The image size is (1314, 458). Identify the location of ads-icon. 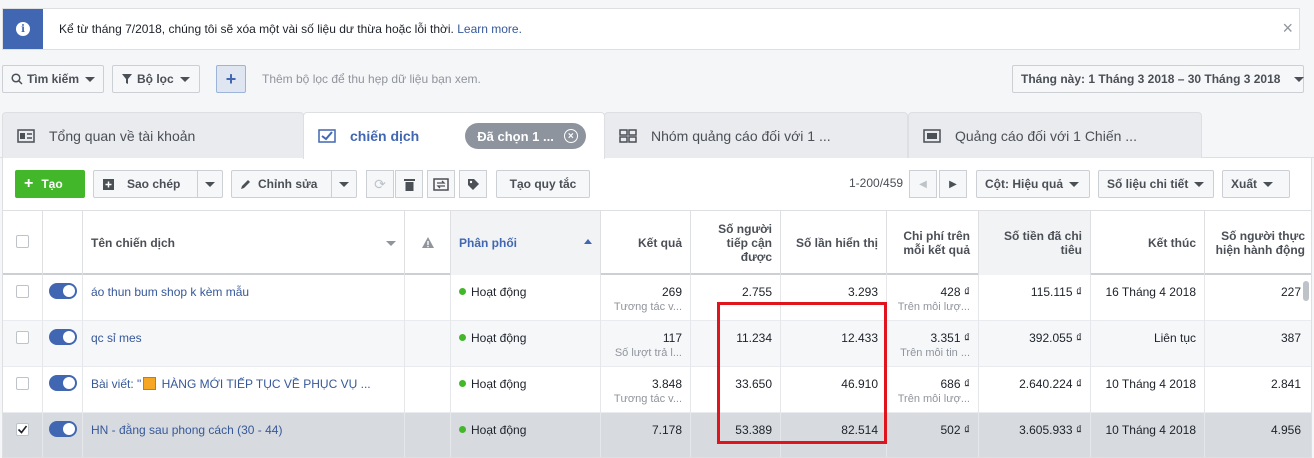
(932, 135).